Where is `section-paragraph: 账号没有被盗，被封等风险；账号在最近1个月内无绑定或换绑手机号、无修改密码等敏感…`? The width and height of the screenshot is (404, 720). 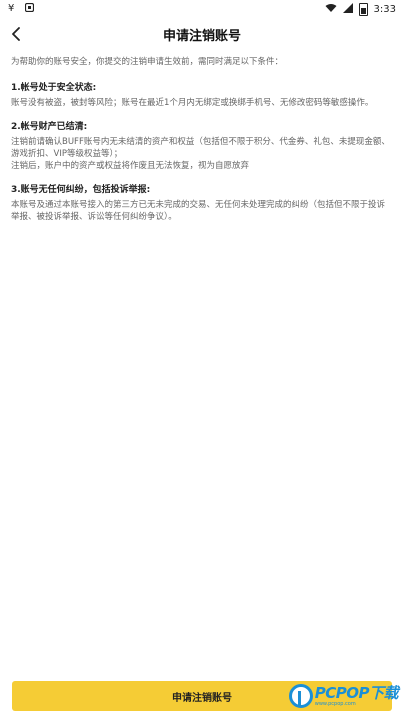 section-paragraph: 账号没有被盗，被封等风险；账号在最近1个月内无绑定或换绑手机号、无修改密码等敏感… is located at coordinates (192, 103).